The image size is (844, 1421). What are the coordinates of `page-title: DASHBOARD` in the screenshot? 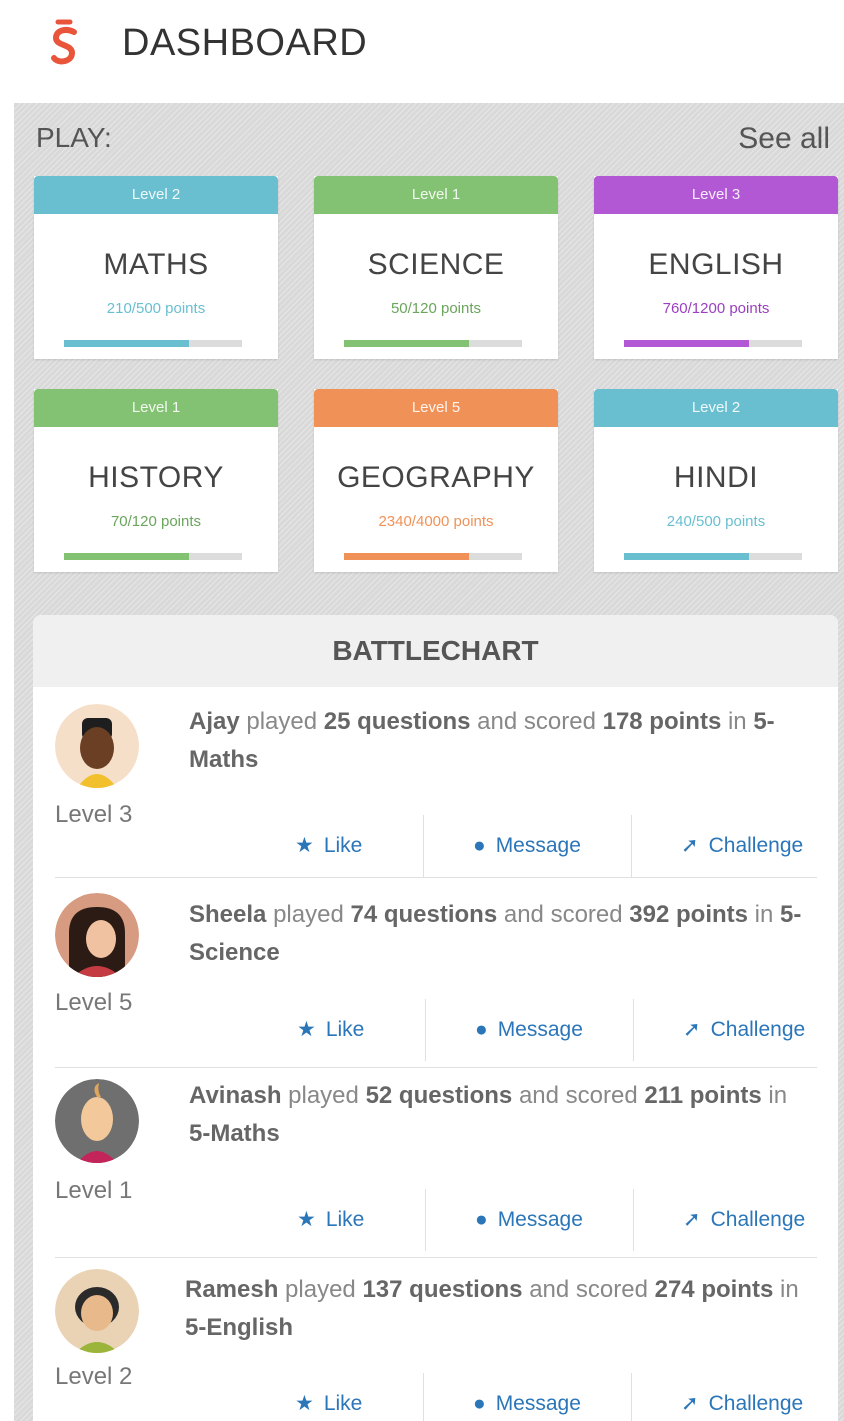 It's located at (245, 43).